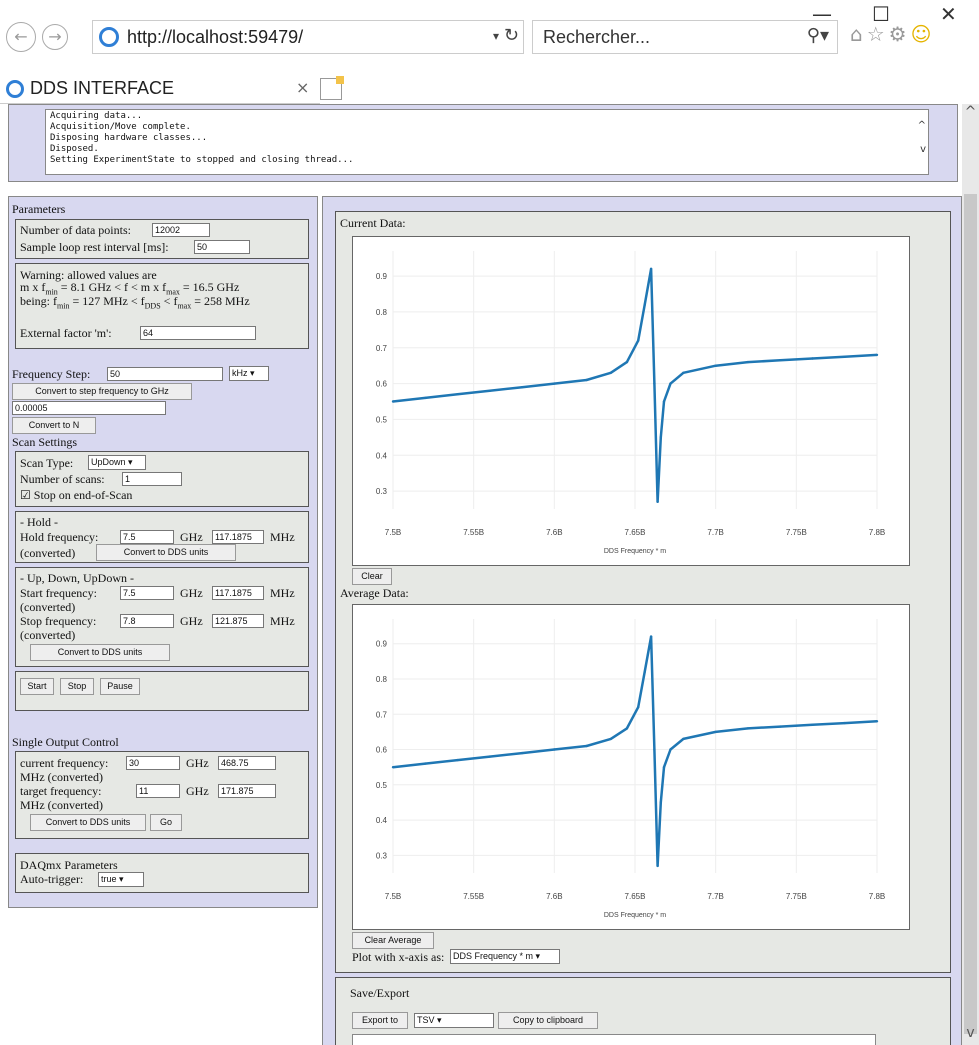  What do you see at coordinates (166, 552) in the screenshot?
I see `hold-convert-button: Convert to DDS units` at bounding box center [166, 552].